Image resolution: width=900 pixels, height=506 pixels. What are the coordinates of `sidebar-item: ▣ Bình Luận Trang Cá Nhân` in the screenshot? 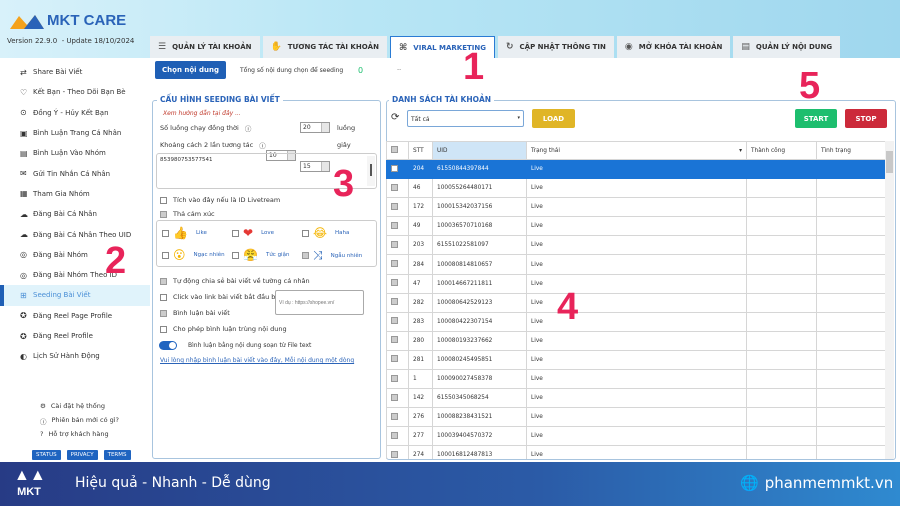 It's located at (75, 133).